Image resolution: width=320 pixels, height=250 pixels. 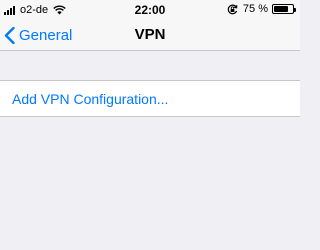 I want to click on battery-level-fill, so click(x=281, y=9).